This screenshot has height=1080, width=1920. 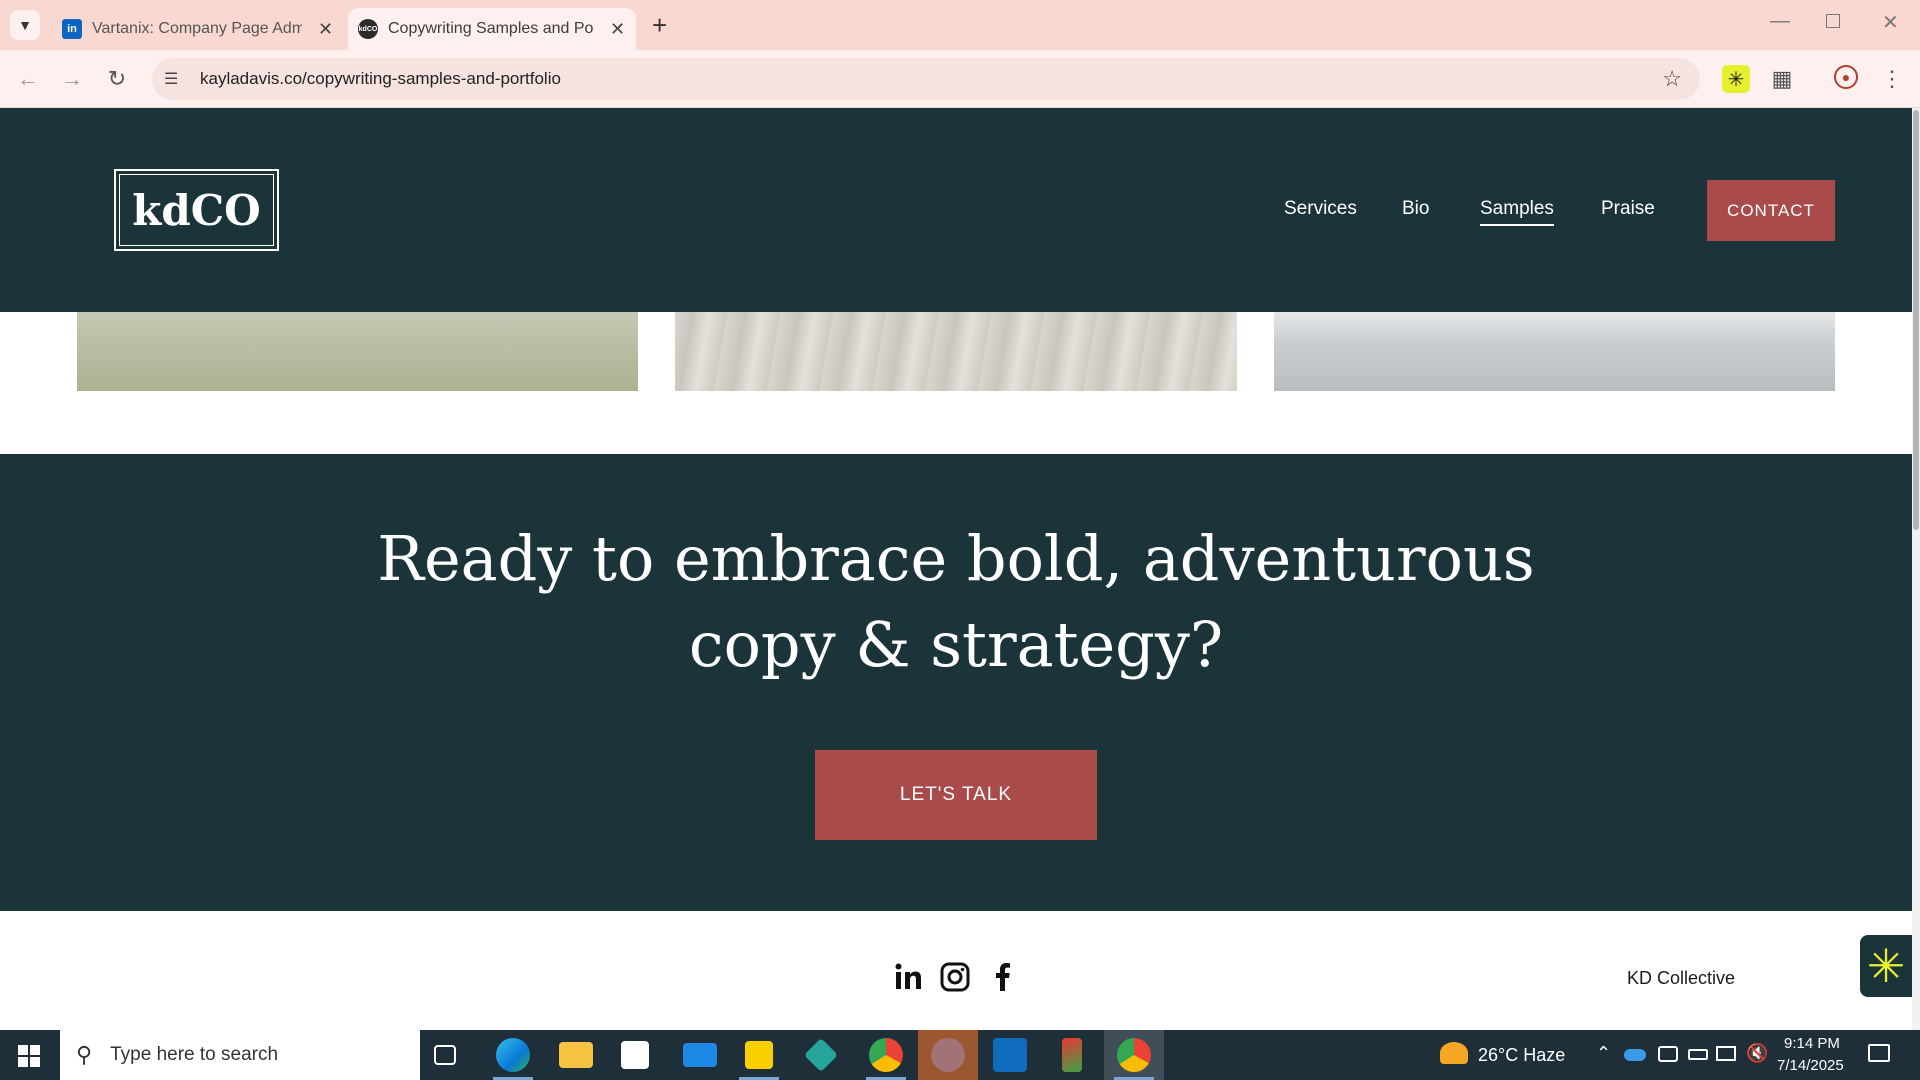 I want to click on edge-icon, so click(x=513, y=1055).